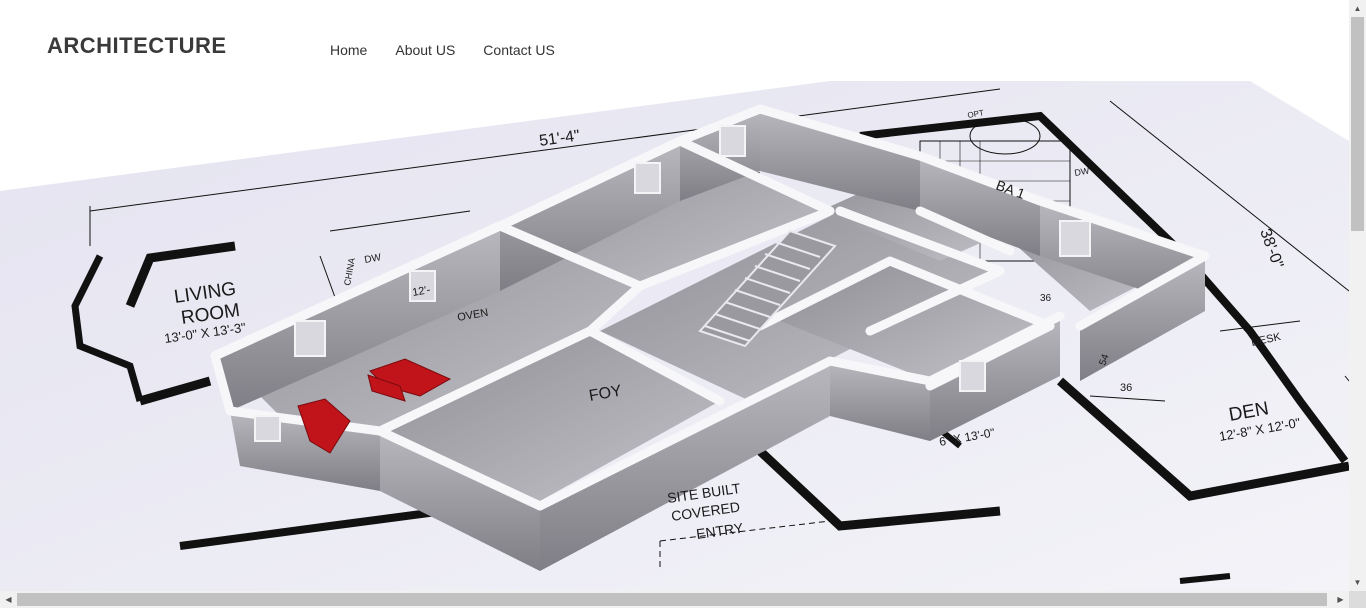 Image resolution: width=1366 pixels, height=614 pixels. I want to click on window-bottom-edge, so click(683, 611).